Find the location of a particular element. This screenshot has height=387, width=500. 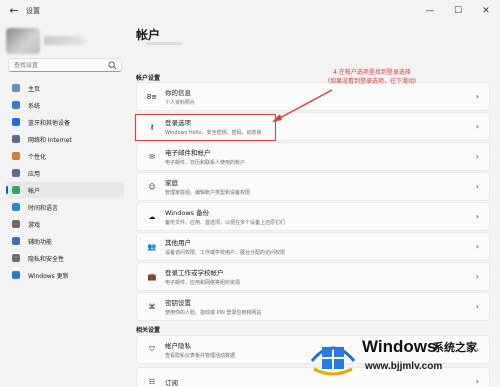

annotation-line-2: （如果没看到登录选项，往下滑动） is located at coordinates (371, 81).